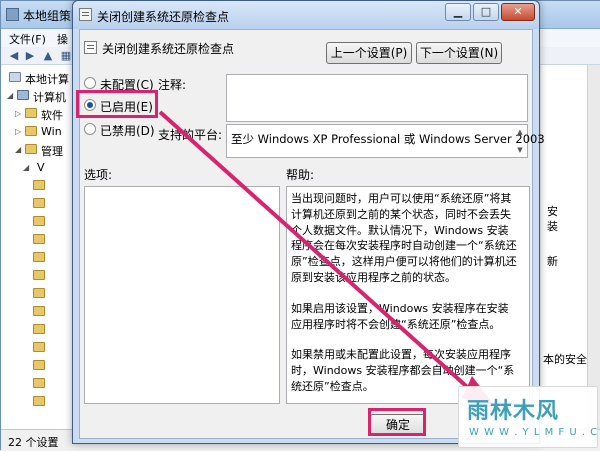  What do you see at coordinates (15, 77) in the screenshot?
I see `computer-policy-icon` at bounding box center [15, 77].